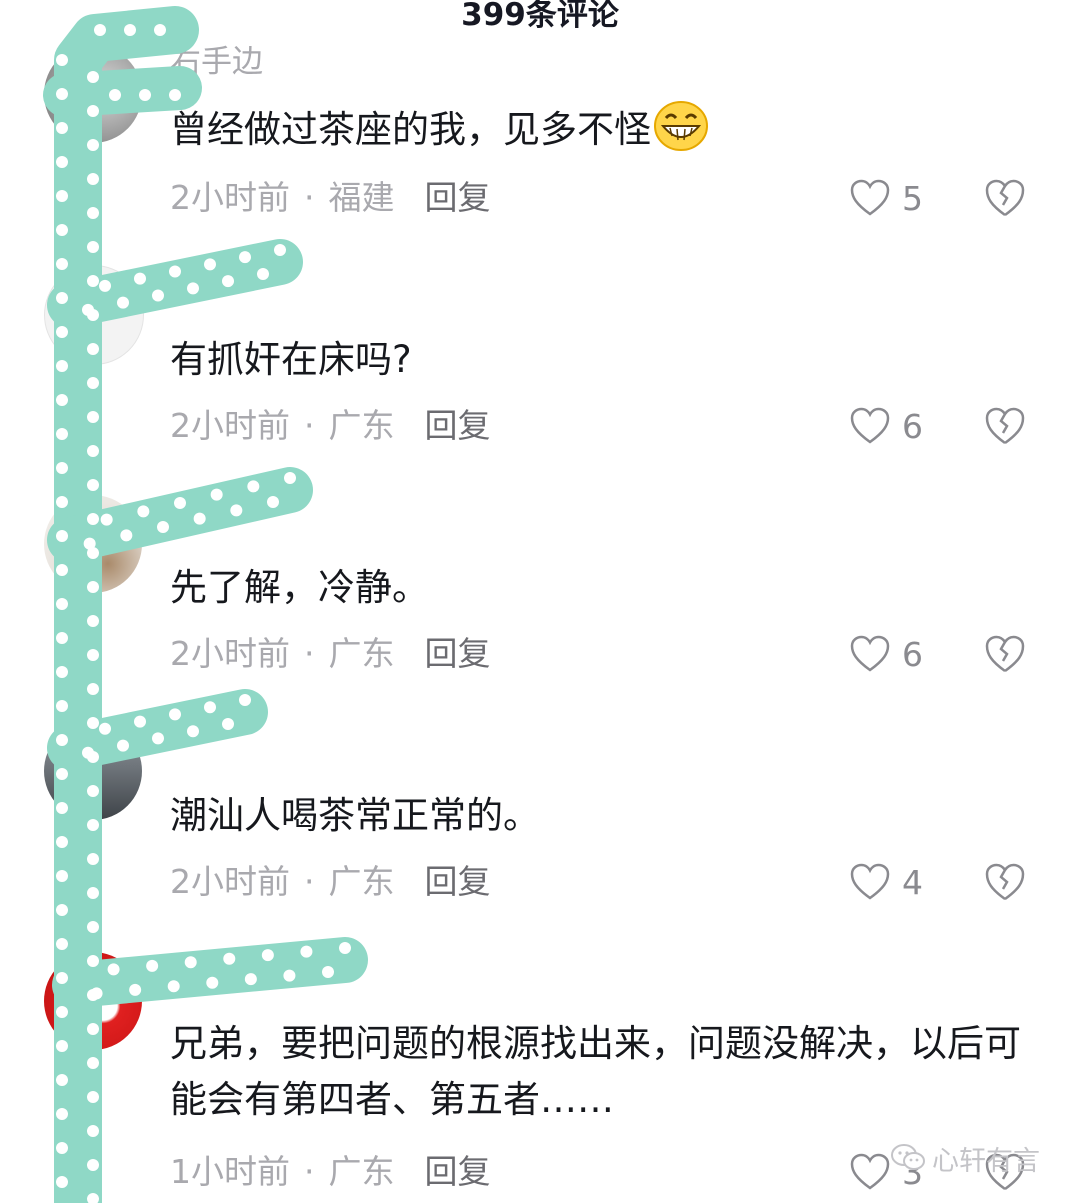 This screenshot has width=1080, height=1203. Describe the element at coordinates (299, 587) in the screenshot. I see `comment-text-content: 先了解，冷静。` at that location.